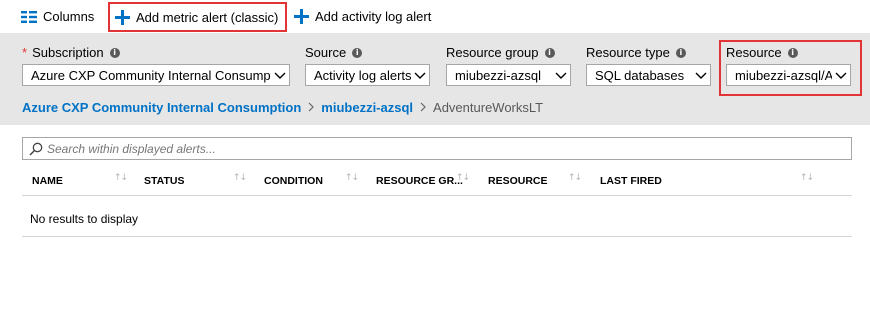 The height and width of the screenshot is (314, 870). I want to click on resource-type-value: SQL databases, so click(640, 75).